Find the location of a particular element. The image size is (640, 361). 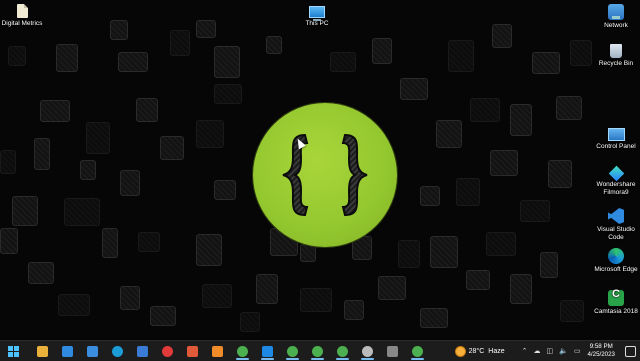

desktop-icon-label: Visual Studio Code is located at coordinates (616, 233).